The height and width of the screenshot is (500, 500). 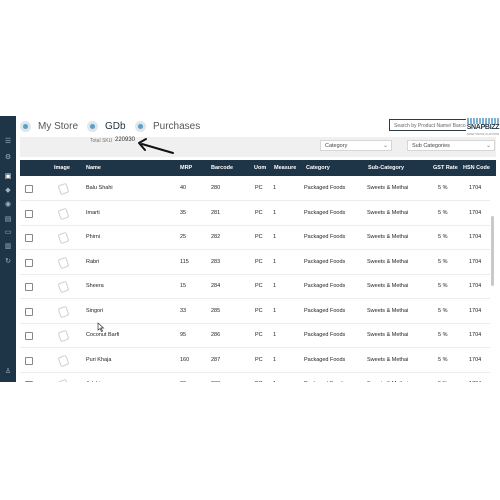 I want to click on cell-mrp: 95, so click(x=183, y=335).